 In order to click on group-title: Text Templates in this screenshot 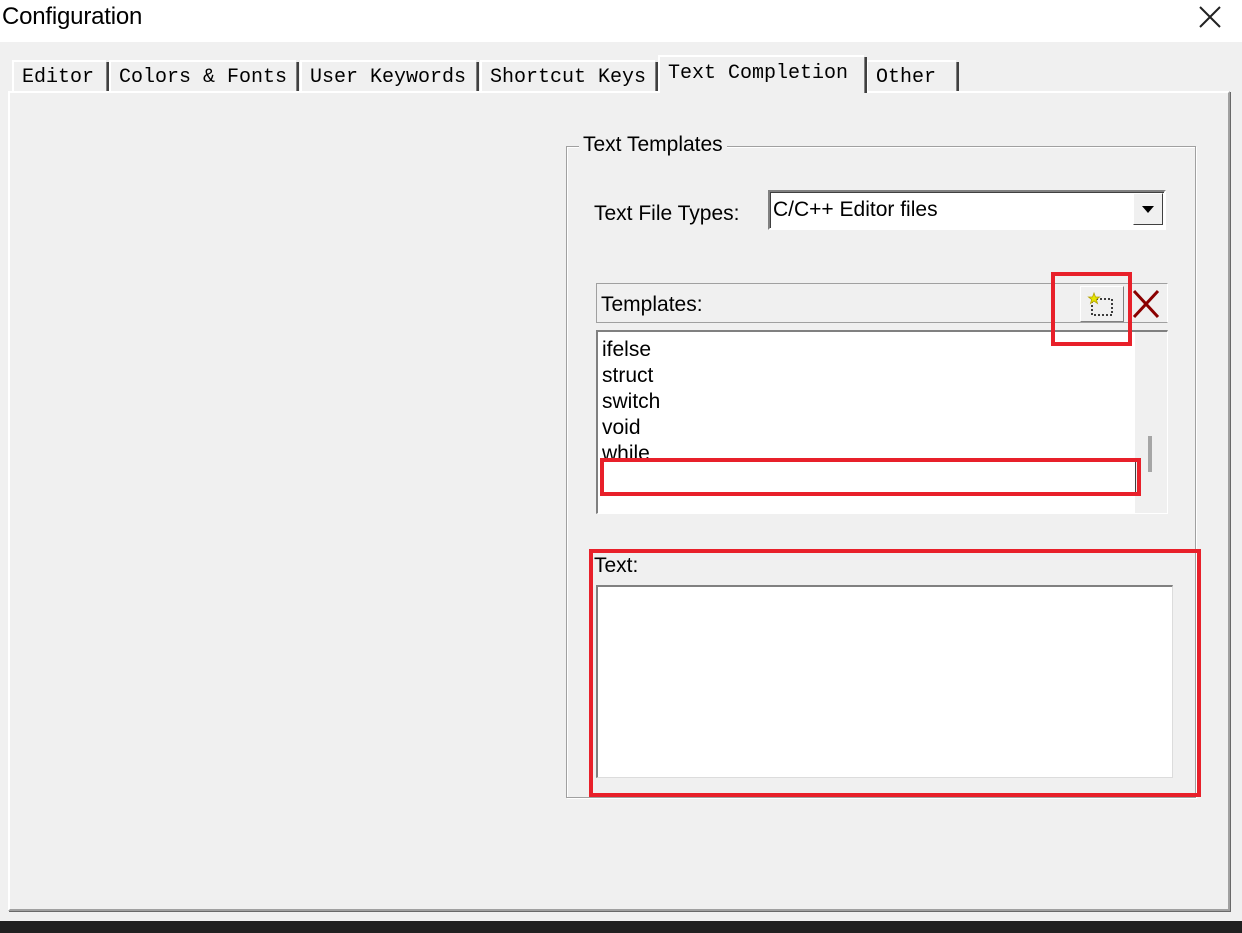, I will do `click(653, 145)`.